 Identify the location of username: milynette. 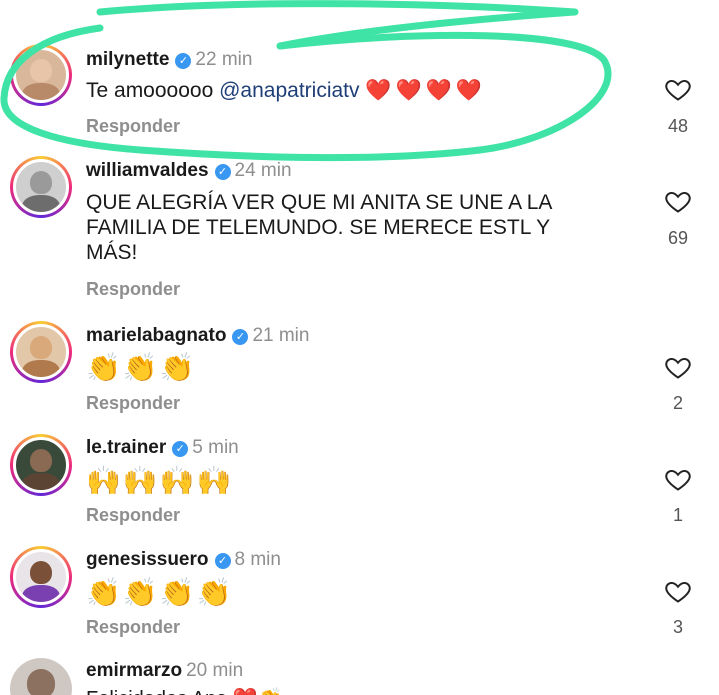
(127, 59).